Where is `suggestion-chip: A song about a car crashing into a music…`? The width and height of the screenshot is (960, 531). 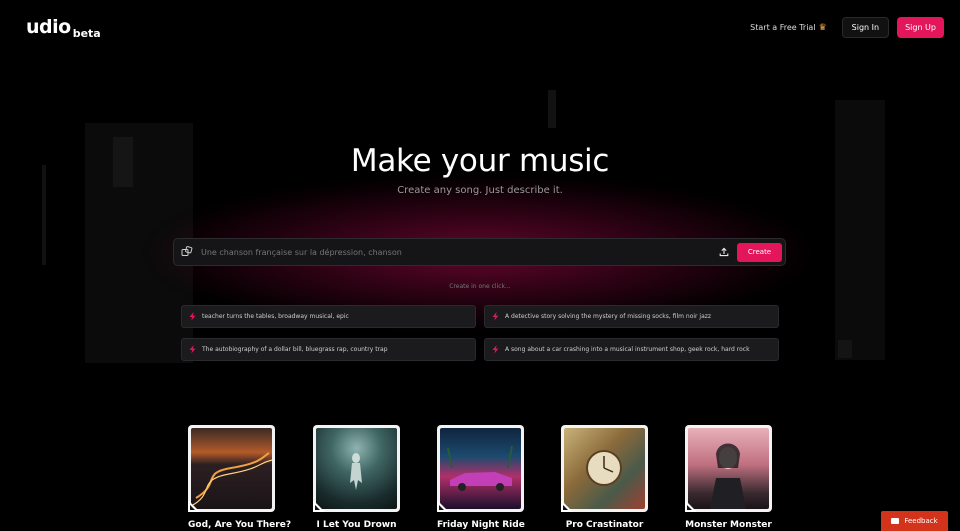 suggestion-chip: A song about a car crashing into a music… is located at coordinates (631, 349).